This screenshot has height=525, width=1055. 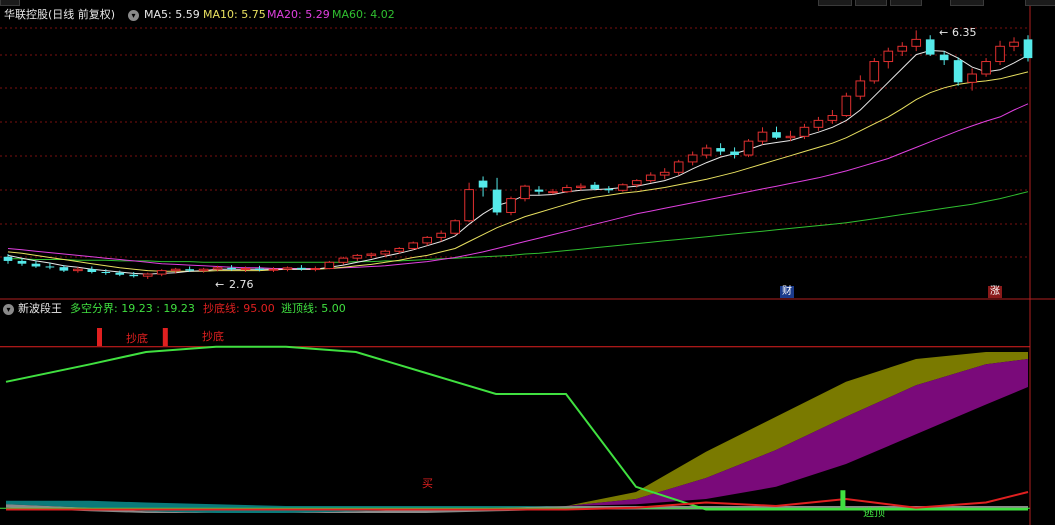 I want to click on ma10-label: MA10: 5.75, so click(x=234, y=14).